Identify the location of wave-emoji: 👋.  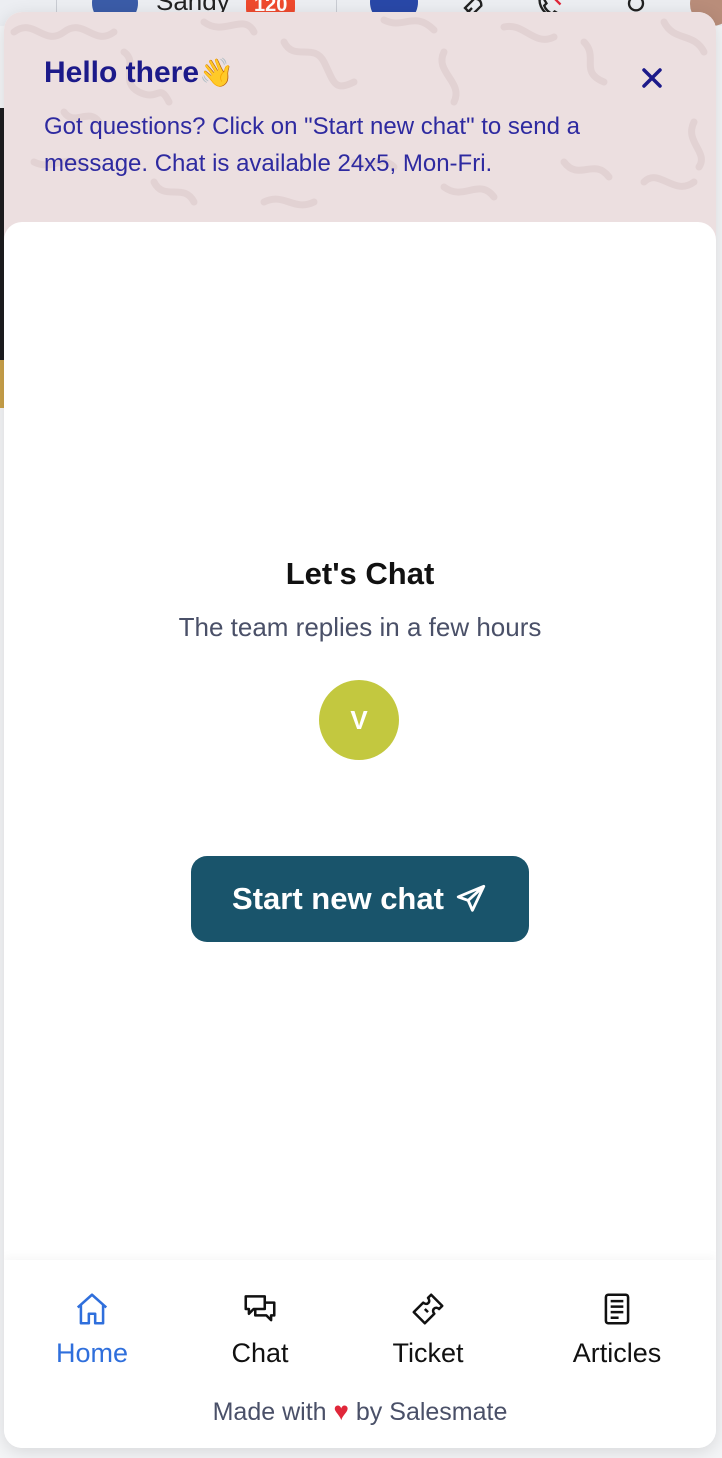
(216, 72).